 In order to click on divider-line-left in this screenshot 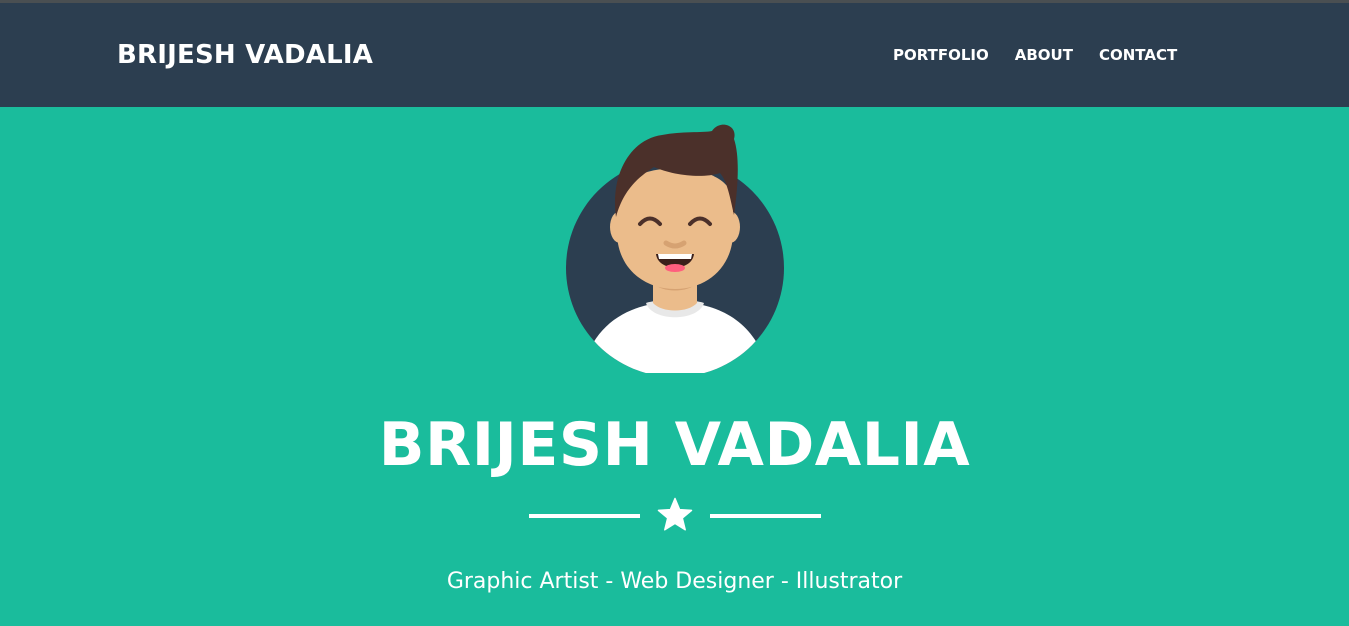, I will do `click(584, 516)`.